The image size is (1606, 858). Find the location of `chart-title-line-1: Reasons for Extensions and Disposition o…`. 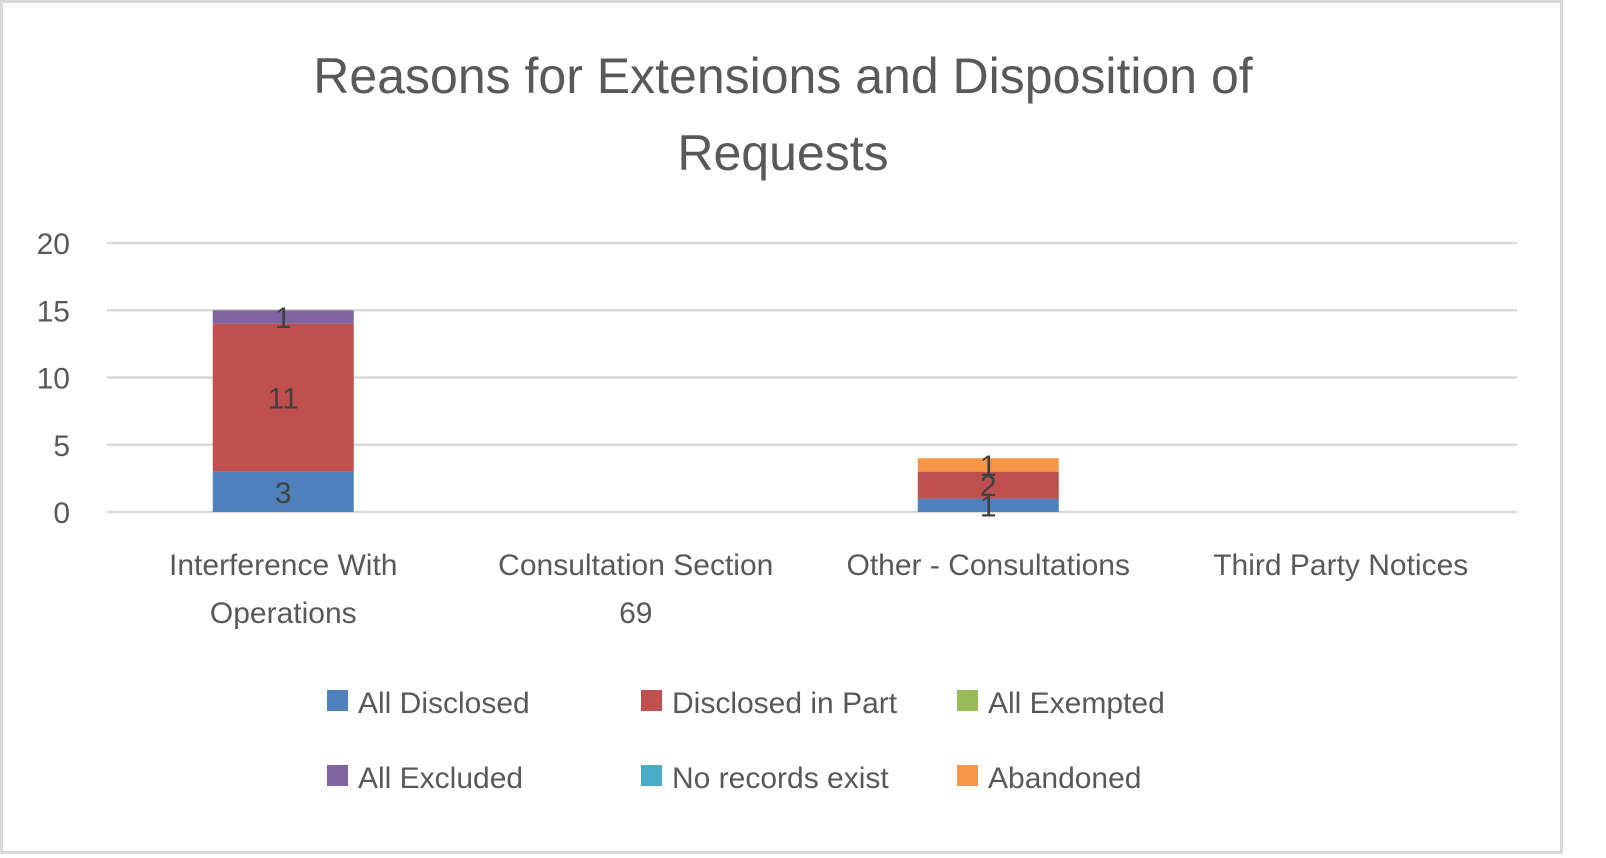

chart-title-line-1: Reasons for Extensions and Disposition o… is located at coordinates (783, 76).